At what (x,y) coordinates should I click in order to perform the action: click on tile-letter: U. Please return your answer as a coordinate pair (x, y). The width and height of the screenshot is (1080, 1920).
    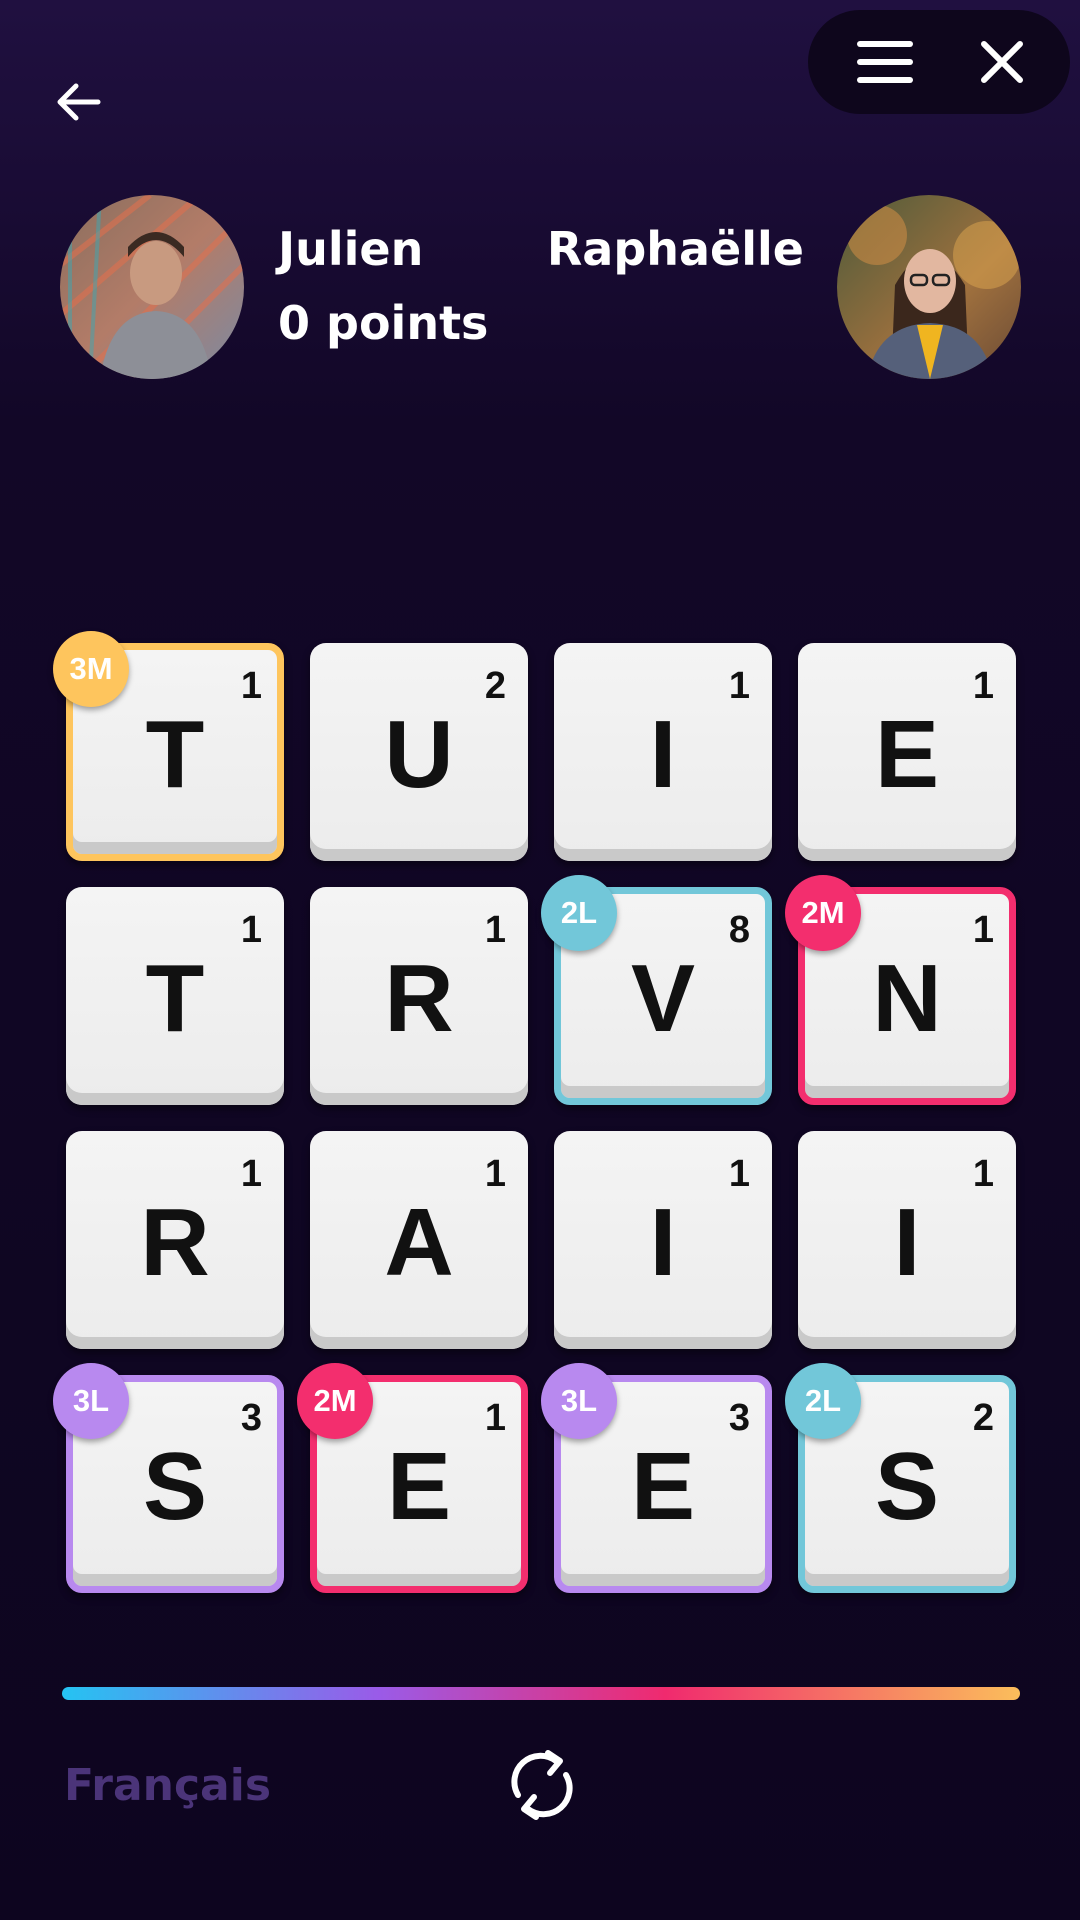
    Looking at the image, I should click on (419, 754).